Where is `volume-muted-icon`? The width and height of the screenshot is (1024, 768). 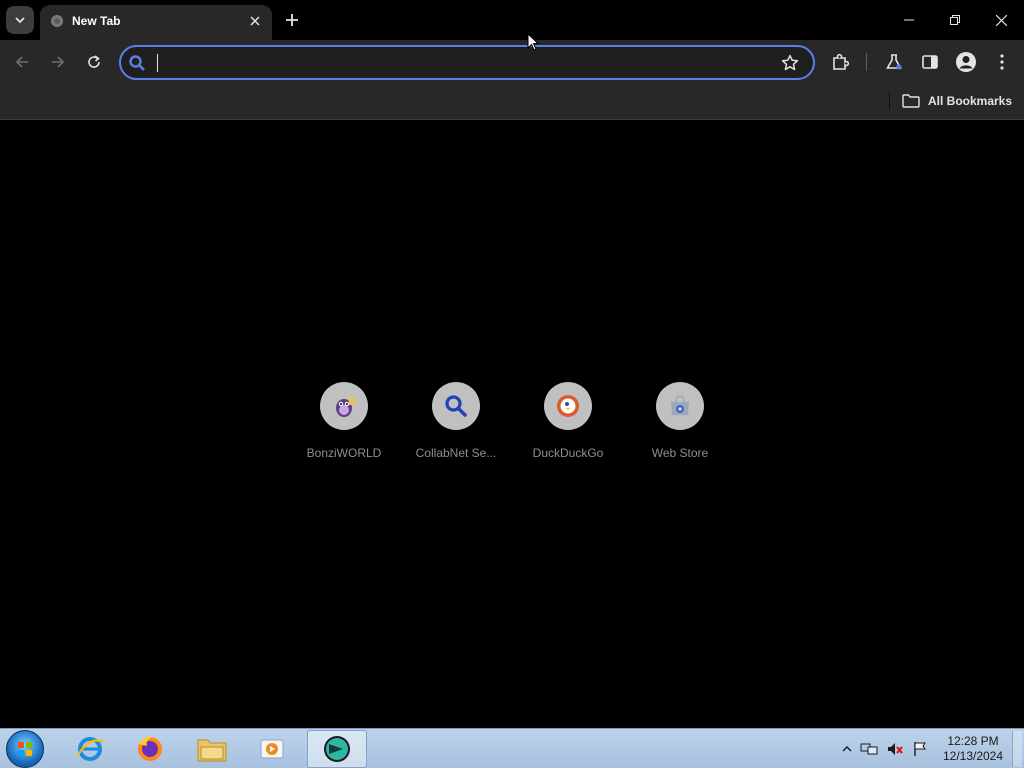 volume-muted-icon is located at coordinates (895, 749).